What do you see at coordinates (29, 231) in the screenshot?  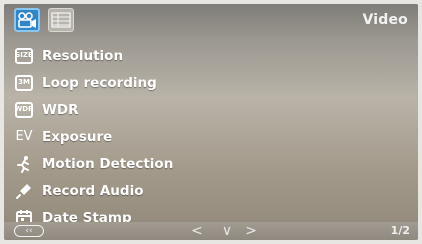 I see `back-button: ‹‹` at bounding box center [29, 231].